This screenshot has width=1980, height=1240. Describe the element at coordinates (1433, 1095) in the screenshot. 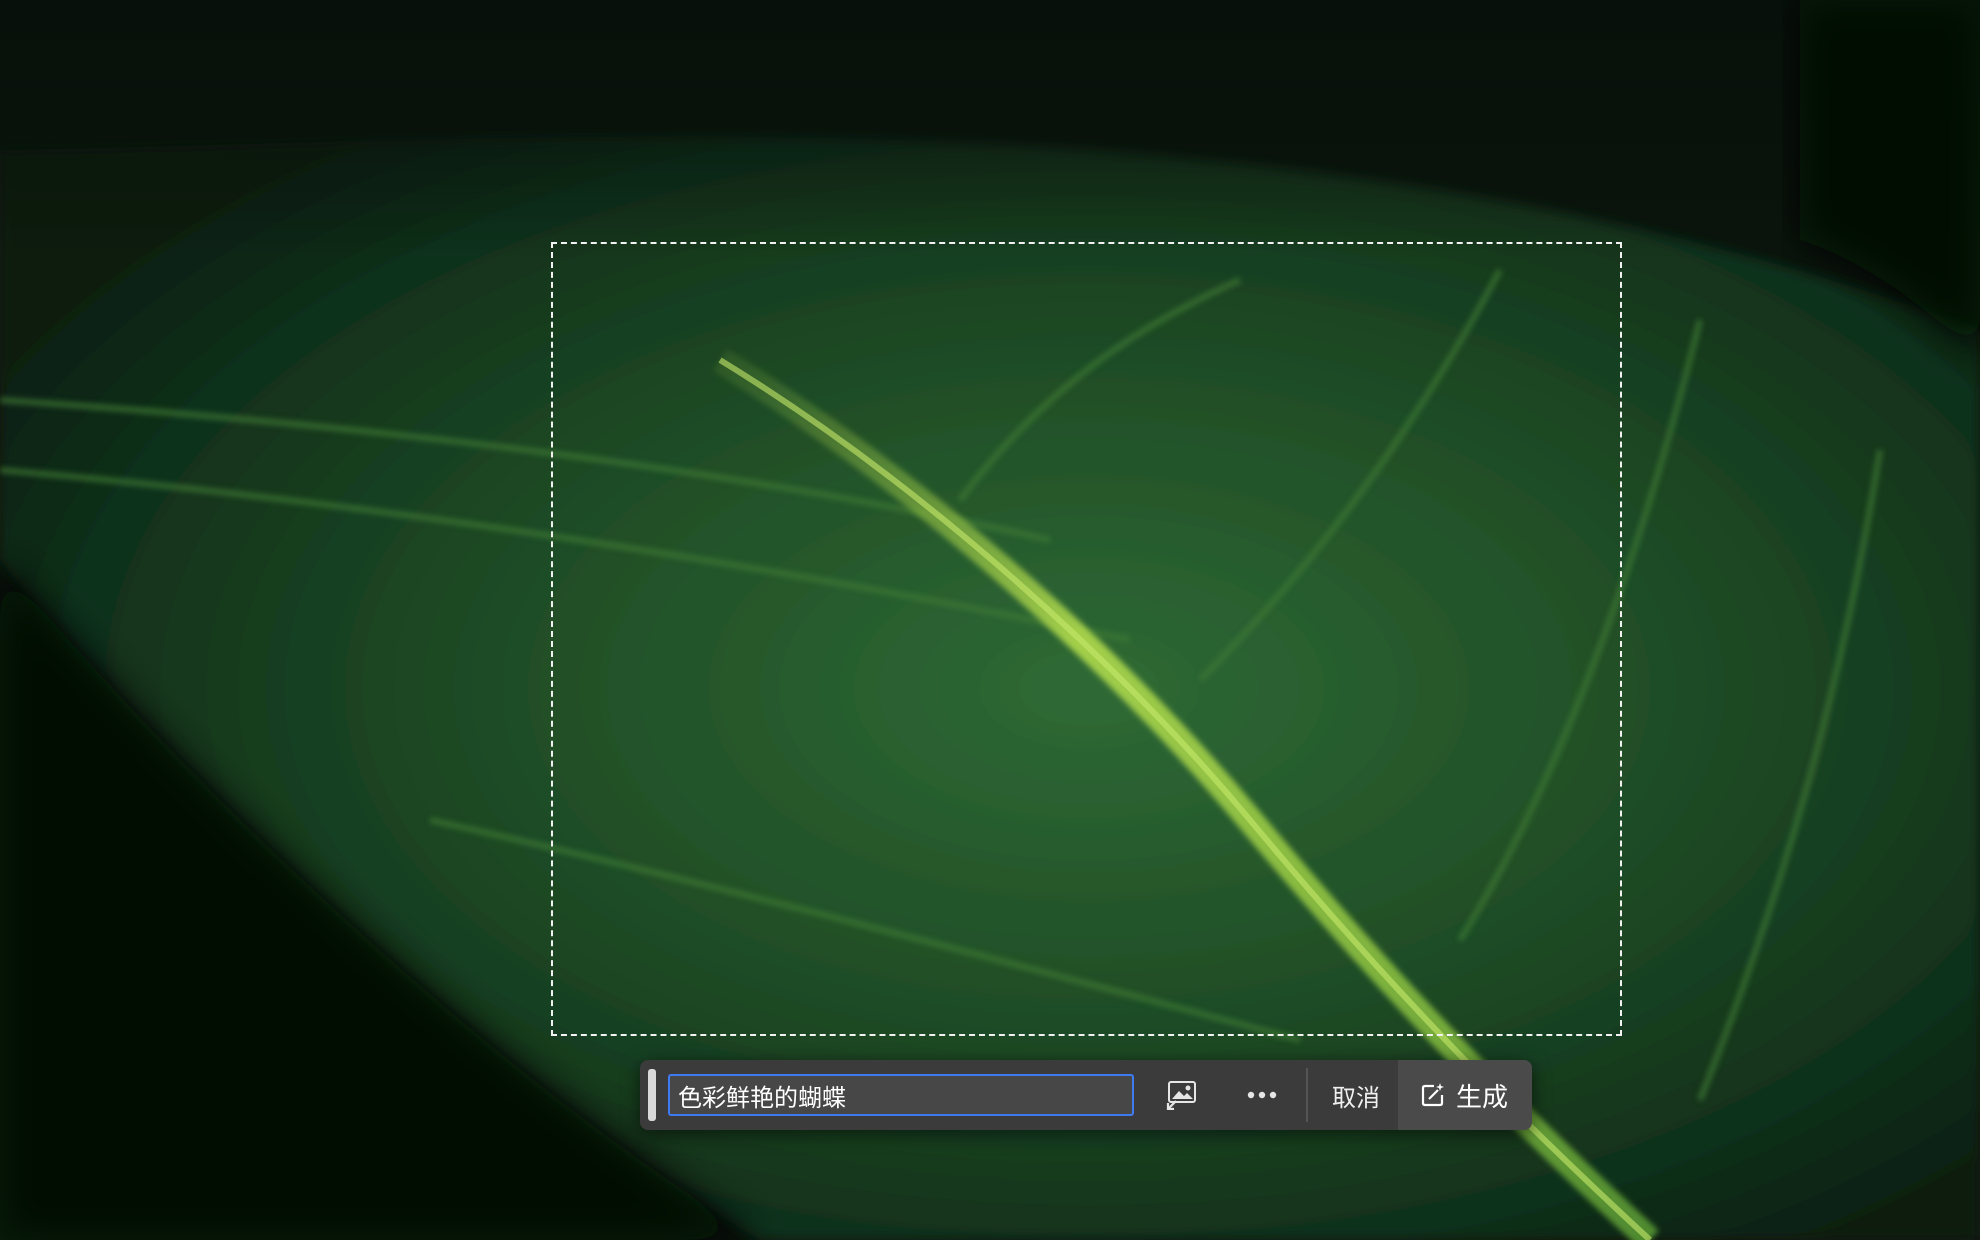

I see `generate-icon` at that location.